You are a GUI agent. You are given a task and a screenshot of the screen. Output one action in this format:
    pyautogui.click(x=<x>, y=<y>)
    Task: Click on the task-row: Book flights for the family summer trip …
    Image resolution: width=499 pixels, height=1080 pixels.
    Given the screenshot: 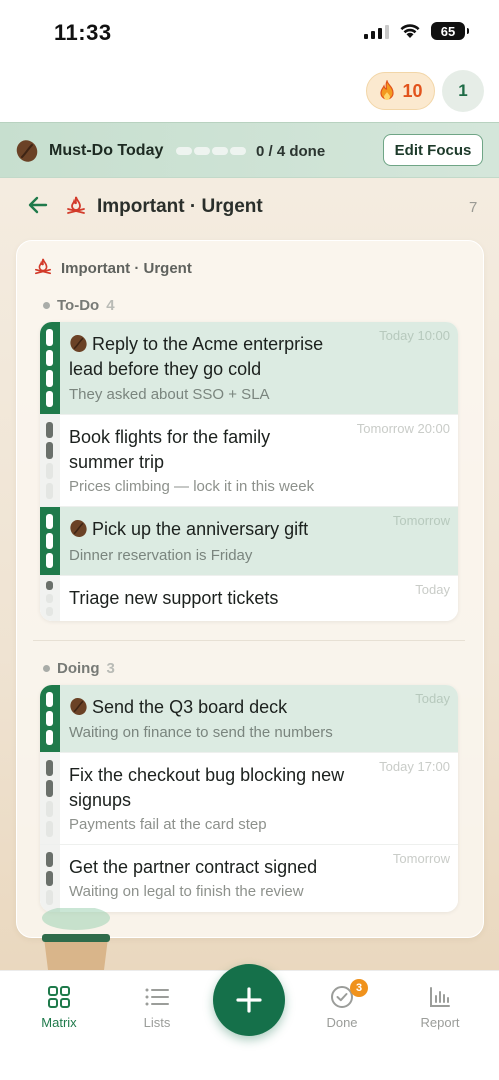 What is the action you would take?
    pyautogui.click(x=249, y=461)
    